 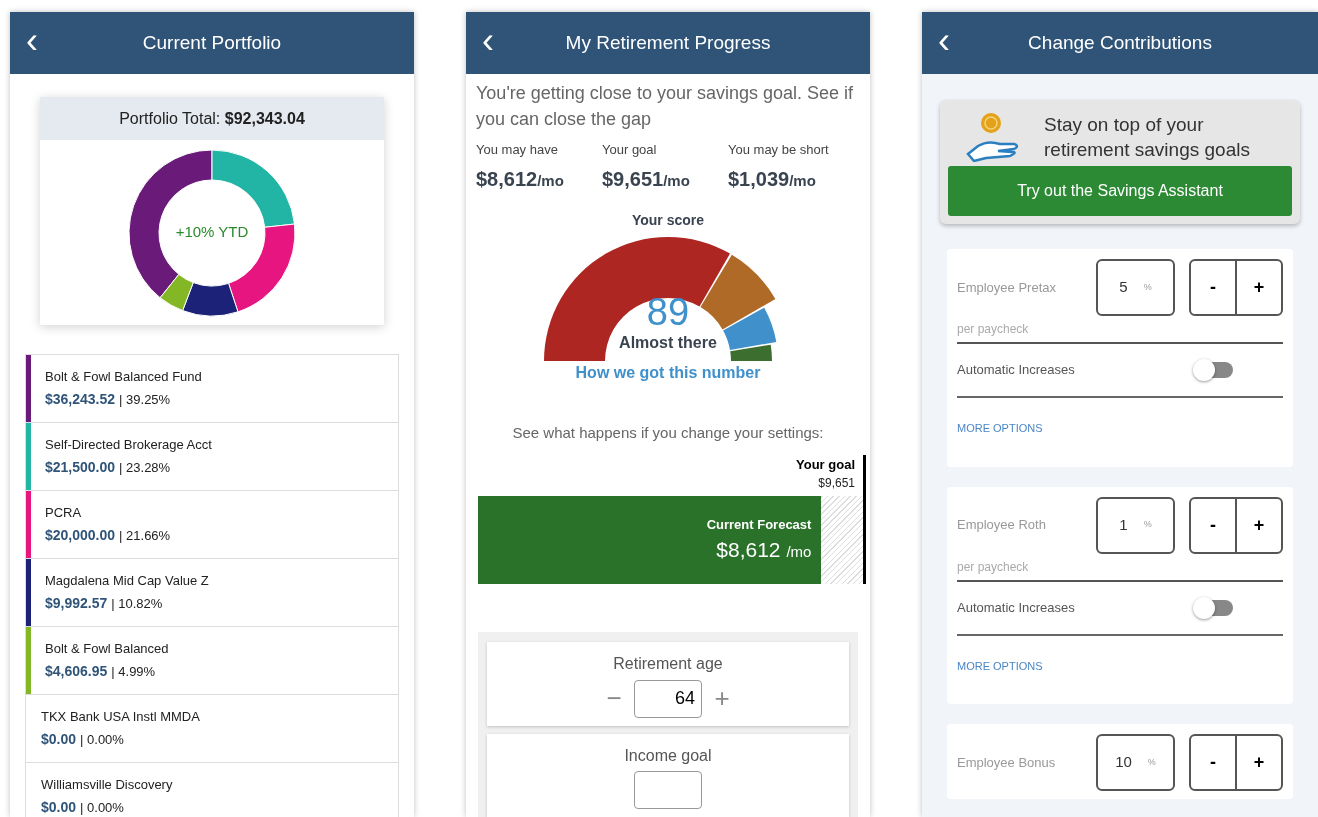 What do you see at coordinates (80, 468) in the screenshot?
I see `fund-amount: $21,500.00` at bounding box center [80, 468].